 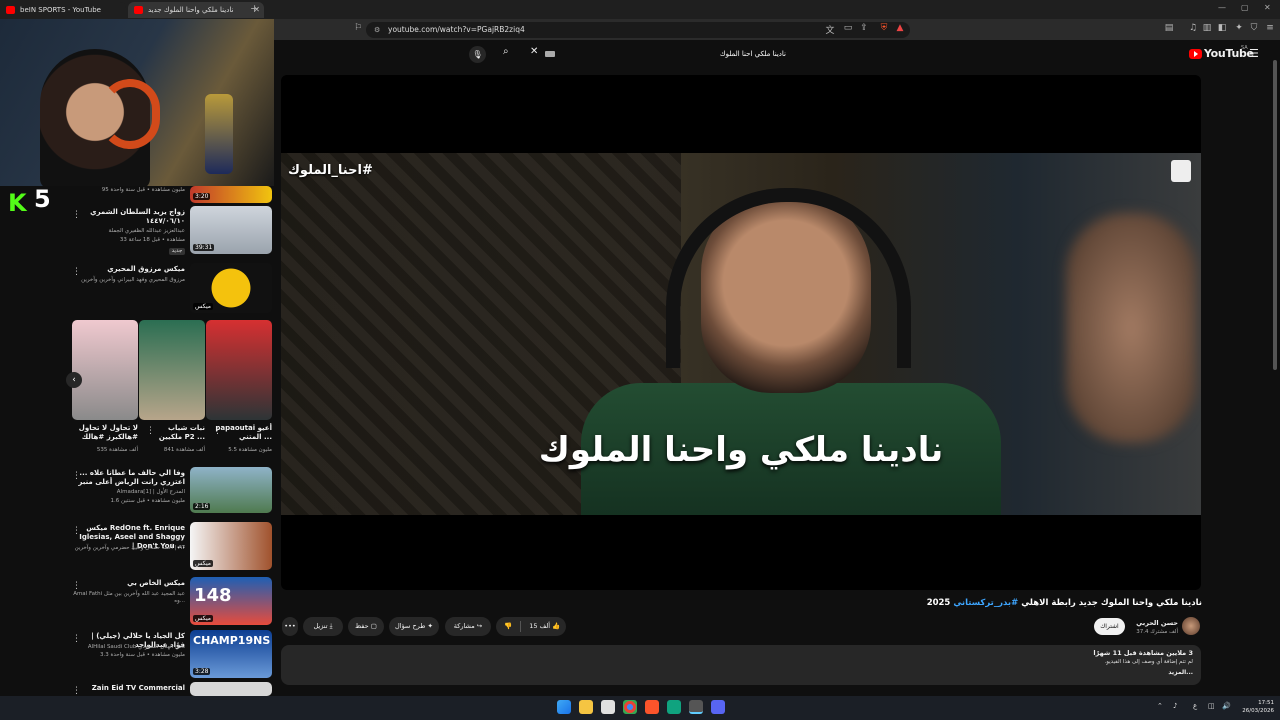 What do you see at coordinates (125, 492) in the screenshot?
I see `channel-name: Almadara[1] | المدرج الأول` at bounding box center [125, 492].